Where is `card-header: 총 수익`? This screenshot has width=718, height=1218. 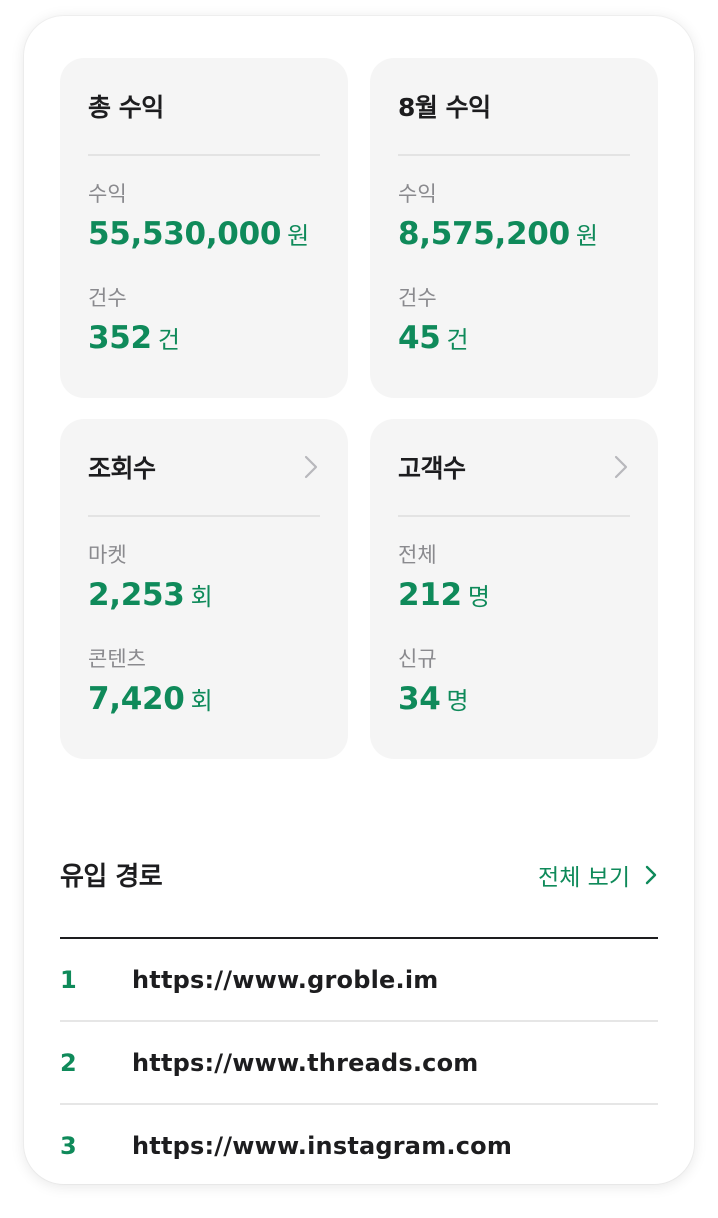
card-header: 총 수익 is located at coordinates (204, 107).